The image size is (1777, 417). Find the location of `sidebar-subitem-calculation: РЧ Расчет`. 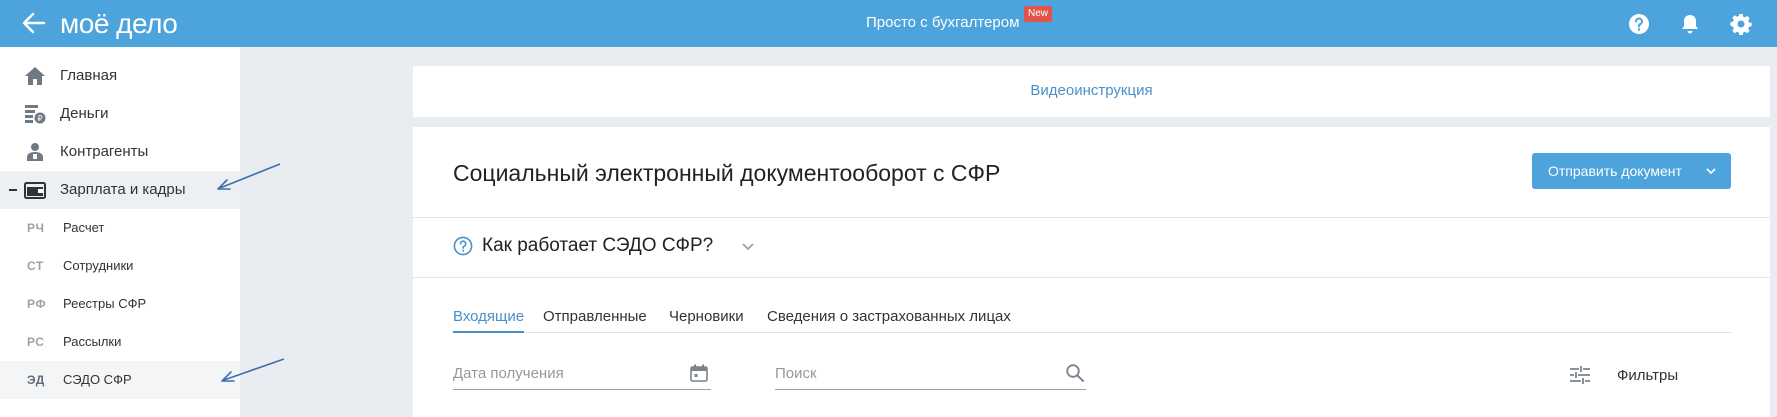

sidebar-subitem-calculation: РЧ Расчет is located at coordinates (120, 228).